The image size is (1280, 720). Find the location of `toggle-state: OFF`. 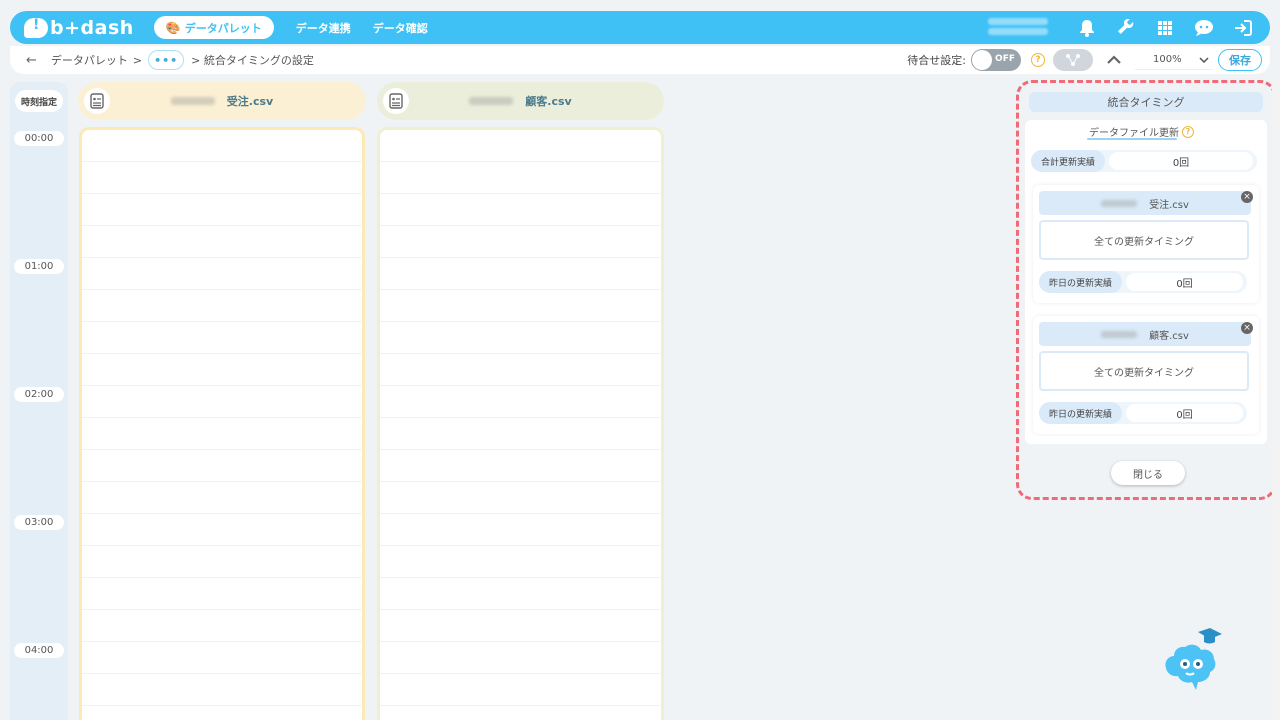

toggle-state: OFF is located at coordinates (1005, 59).